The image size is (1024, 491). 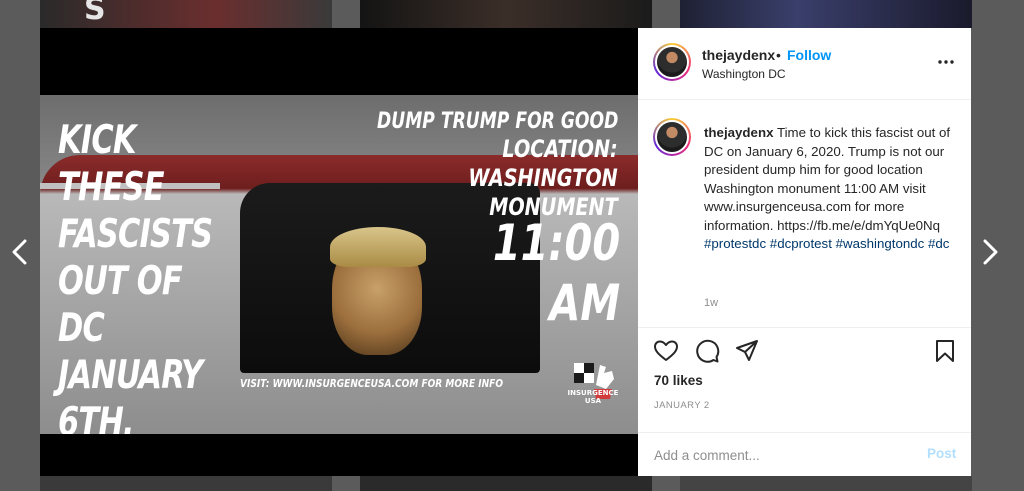 I want to click on background-post-thumbnail: S, so click(x=186, y=14).